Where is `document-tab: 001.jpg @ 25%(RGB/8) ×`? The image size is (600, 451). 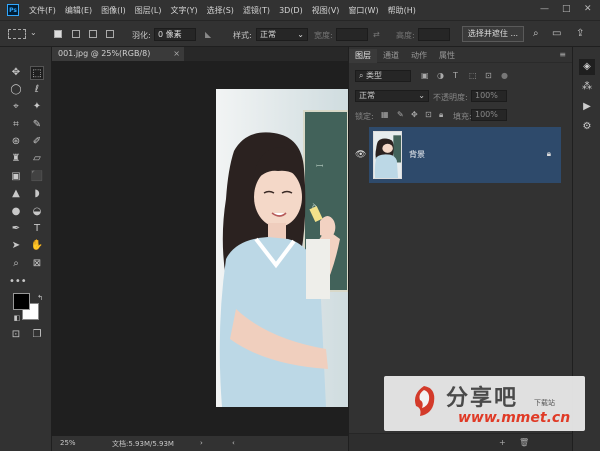 document-tab: 001.jpg @ 25%(RGB/8) × is located at coordinates (118, 54).